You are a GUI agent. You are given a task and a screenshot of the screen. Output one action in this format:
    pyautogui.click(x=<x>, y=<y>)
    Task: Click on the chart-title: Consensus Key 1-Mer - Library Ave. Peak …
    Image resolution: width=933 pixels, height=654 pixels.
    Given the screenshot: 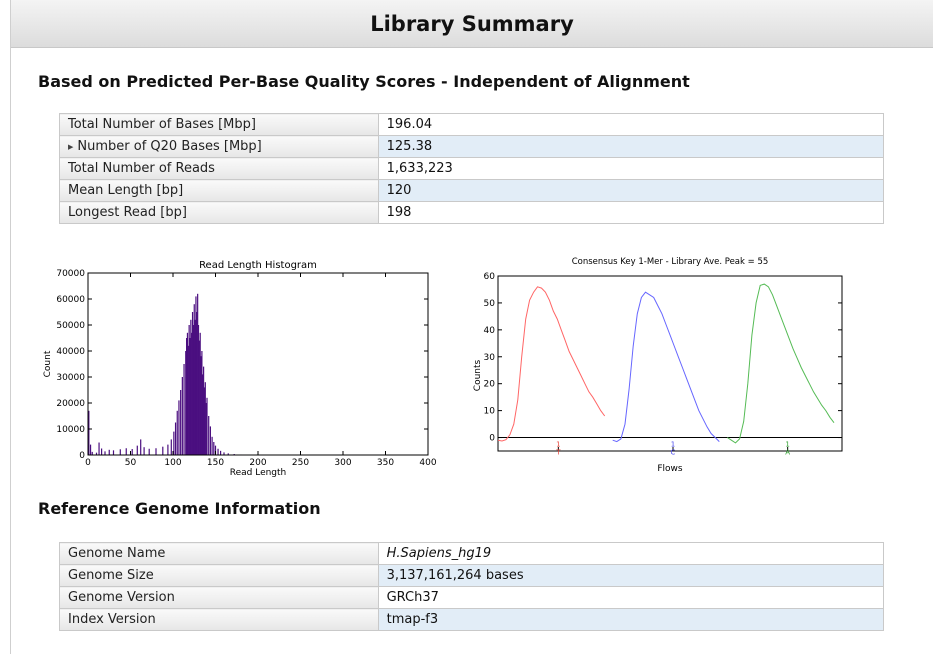 What is the action you would take?
    pyautogui.click(x=670, y=262)
    